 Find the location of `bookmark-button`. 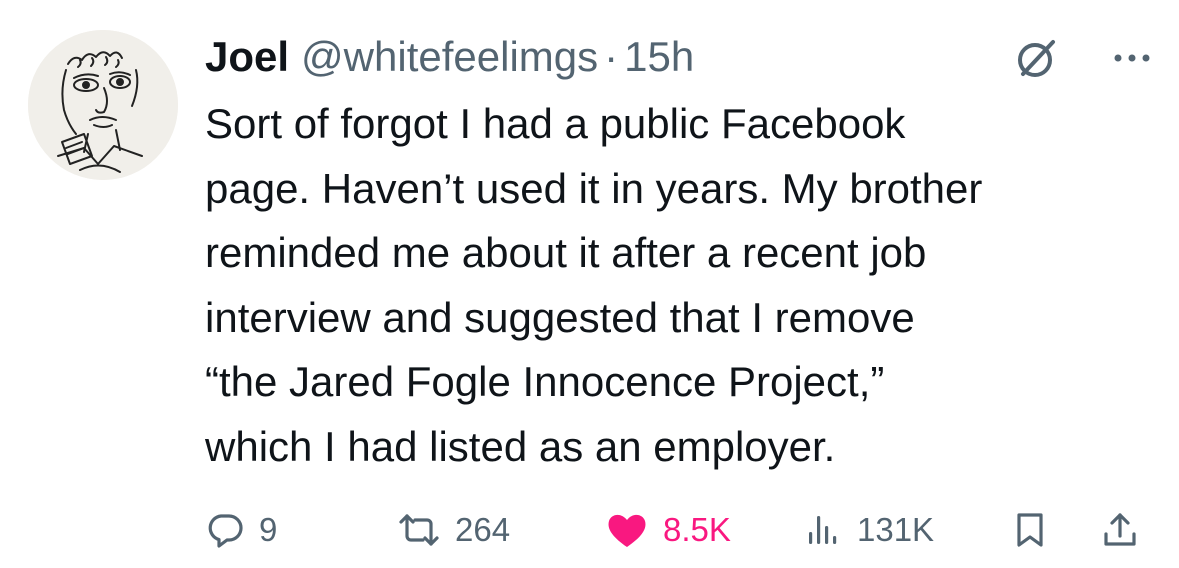

bookmark-button is located at coordinates (1030, 530).